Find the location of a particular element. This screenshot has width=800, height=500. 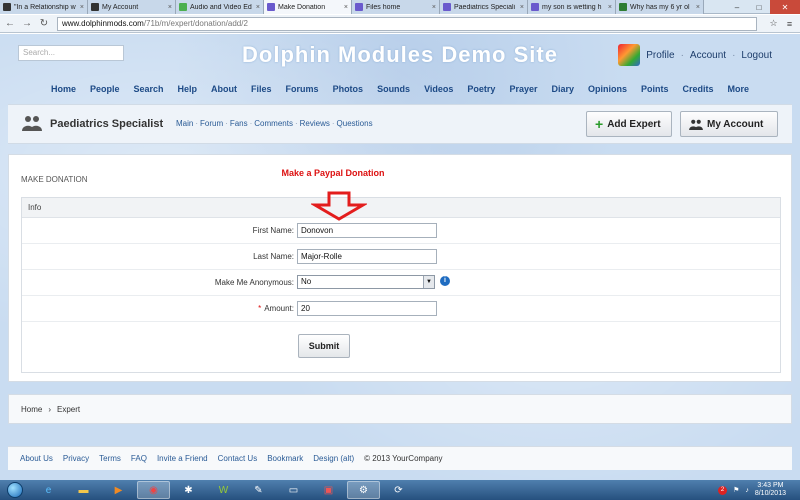

reload-icon: ↻ is located at coordinates (44, 24).